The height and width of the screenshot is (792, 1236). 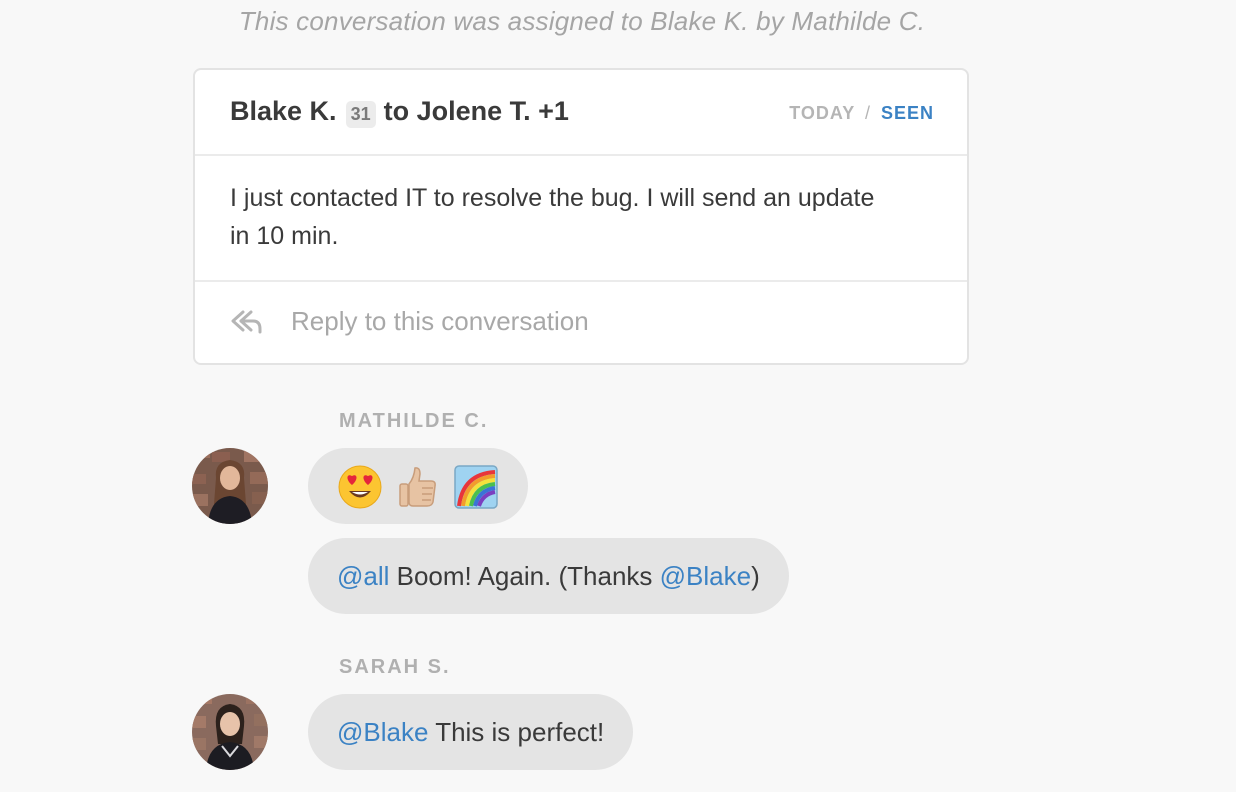 What do you see at coordinates (440, 321) in the screenshot?
I see `reply-input: Reply to this conversation` at bounding box center [440, 321].